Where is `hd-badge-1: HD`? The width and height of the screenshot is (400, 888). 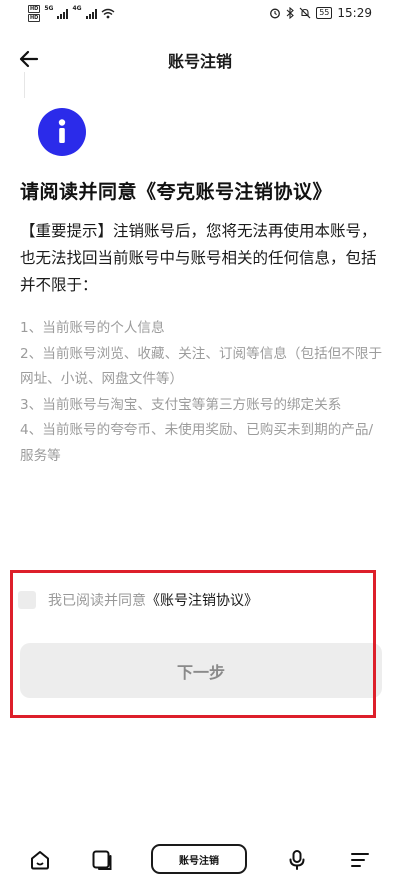
hd-badge-1: HD is located at coordinates (34, 9).